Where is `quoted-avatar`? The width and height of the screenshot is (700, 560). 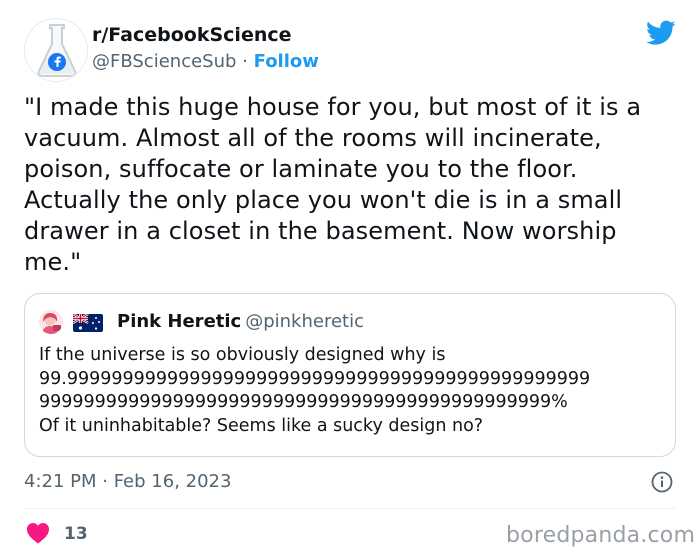 quoted-avatar is located at coordinates (51, 322).